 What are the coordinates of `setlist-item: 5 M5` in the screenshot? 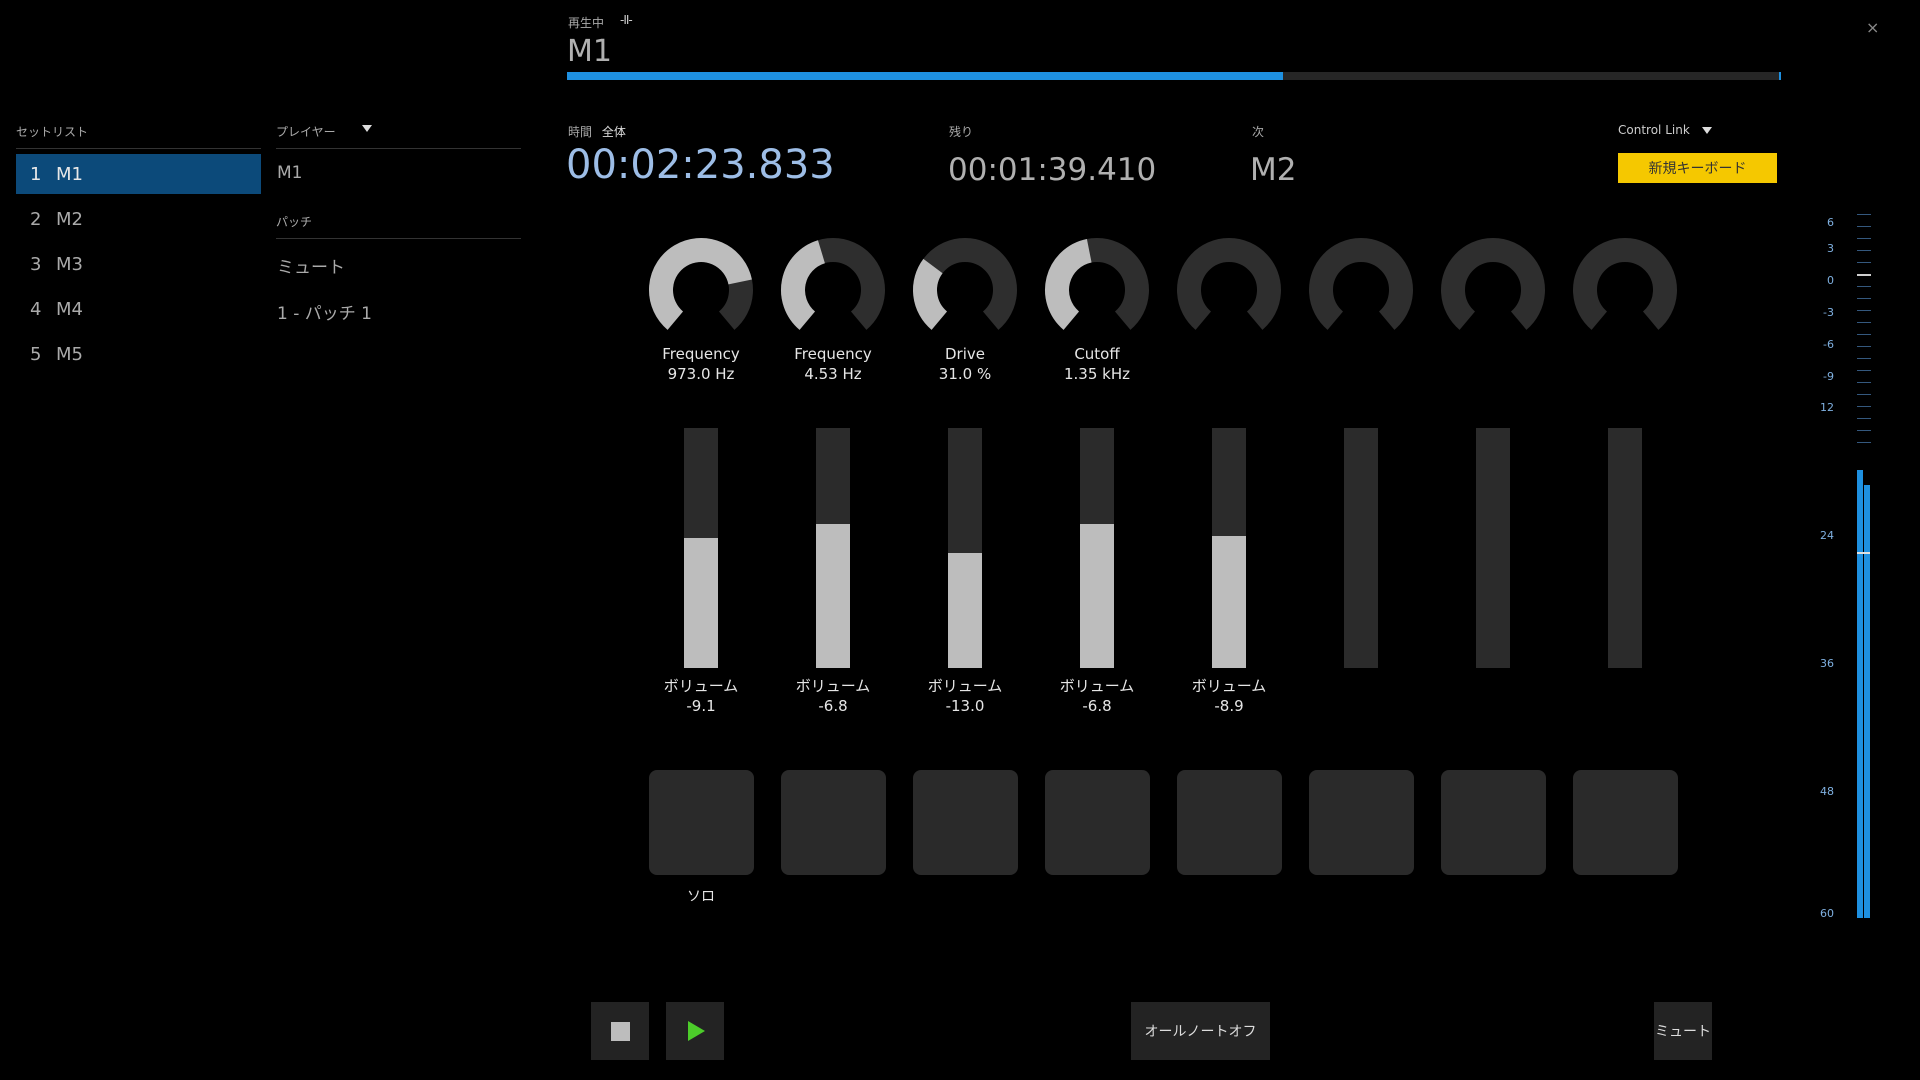 It's located at (138, 354).